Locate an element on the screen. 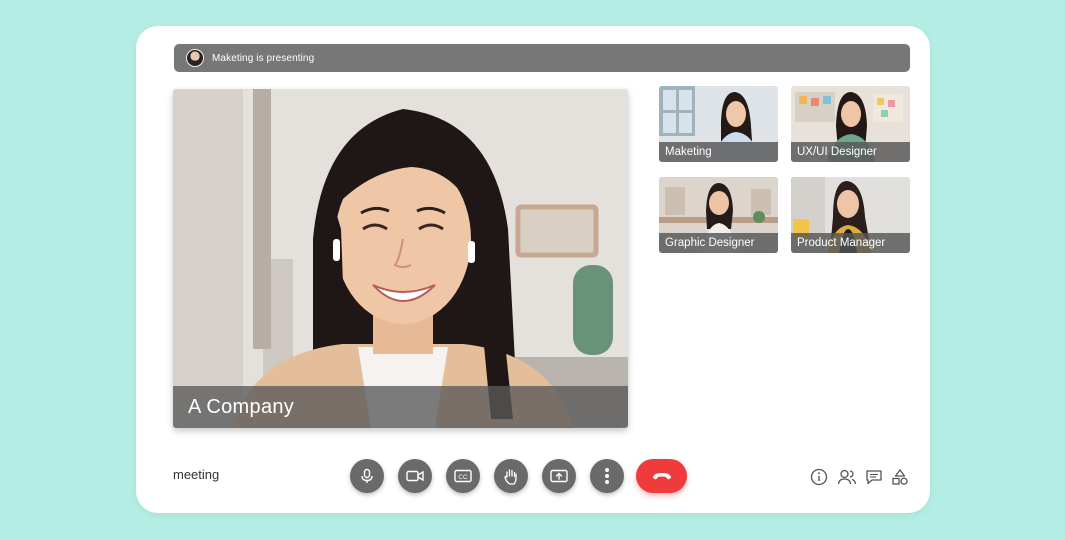  participant-name: Maketing is located at coordinates (688, 152).